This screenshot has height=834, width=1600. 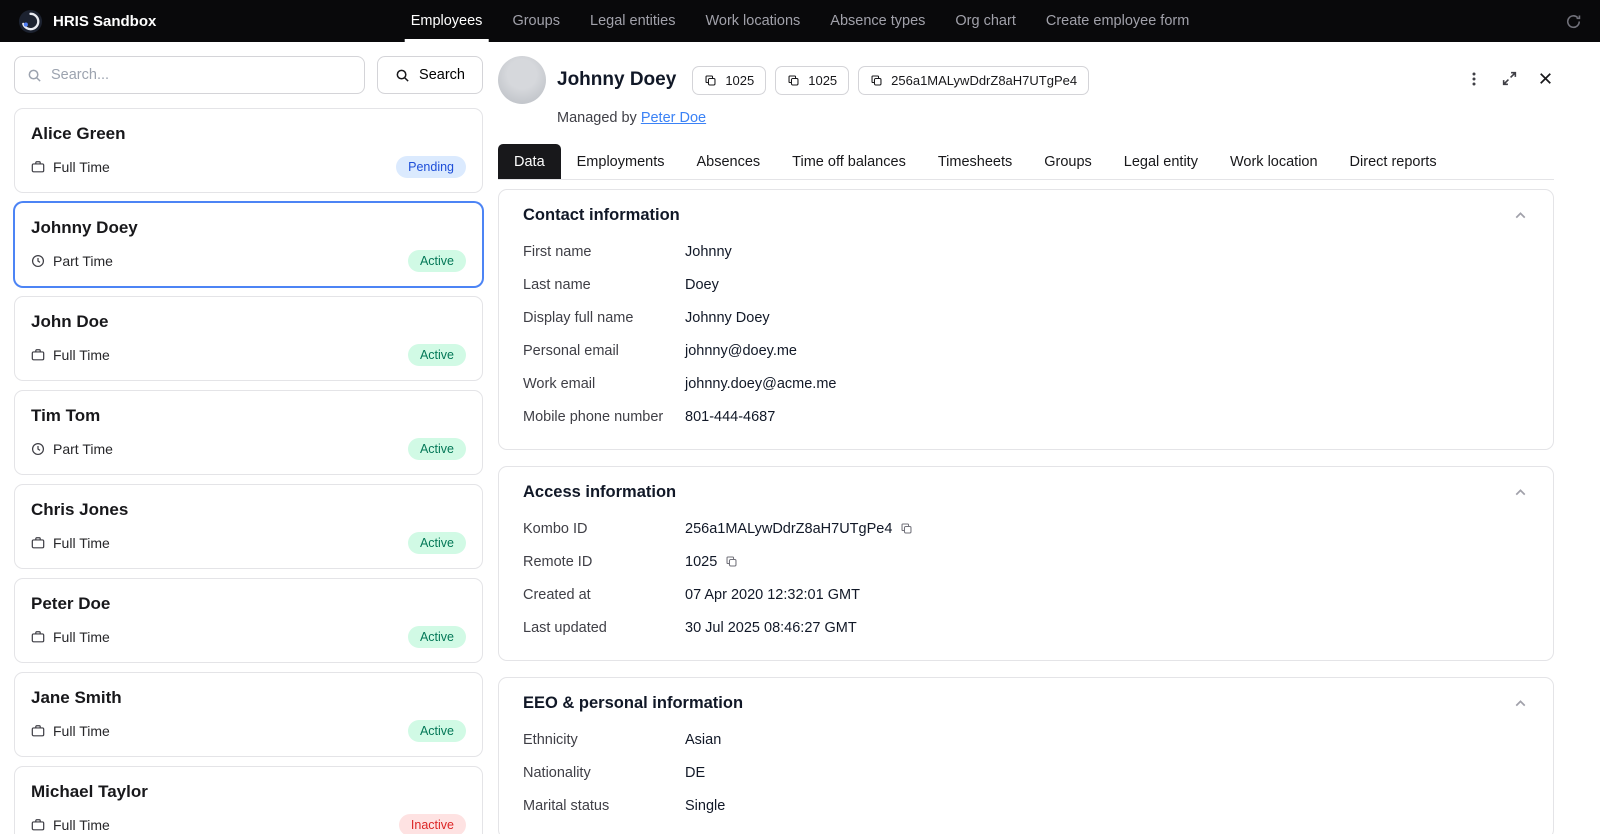 I want to click on topnav-item: Legal entities, so click(x=632, y=21).